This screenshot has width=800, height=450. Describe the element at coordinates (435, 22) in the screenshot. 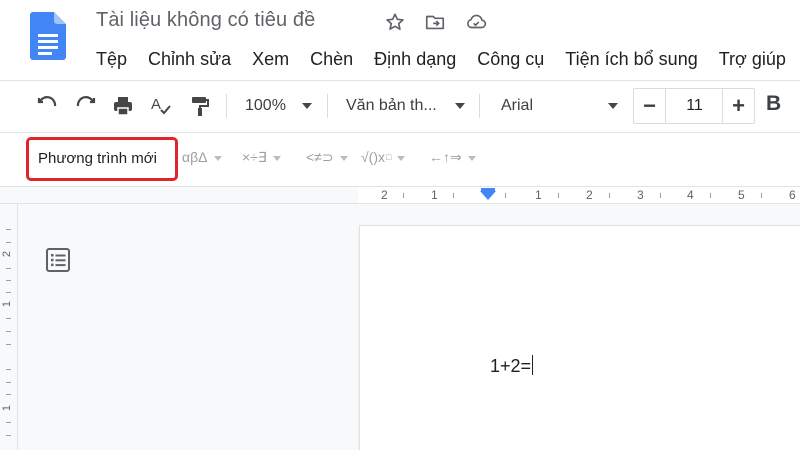

I see `move-to-folder-icon` at that location.